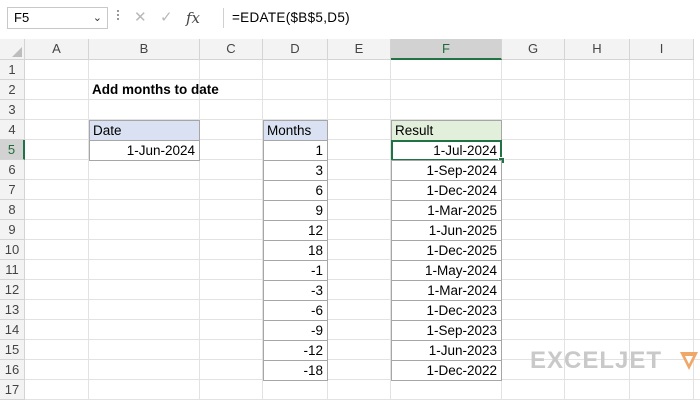  I want to click on row-header-17: 17, so click(12, 390).